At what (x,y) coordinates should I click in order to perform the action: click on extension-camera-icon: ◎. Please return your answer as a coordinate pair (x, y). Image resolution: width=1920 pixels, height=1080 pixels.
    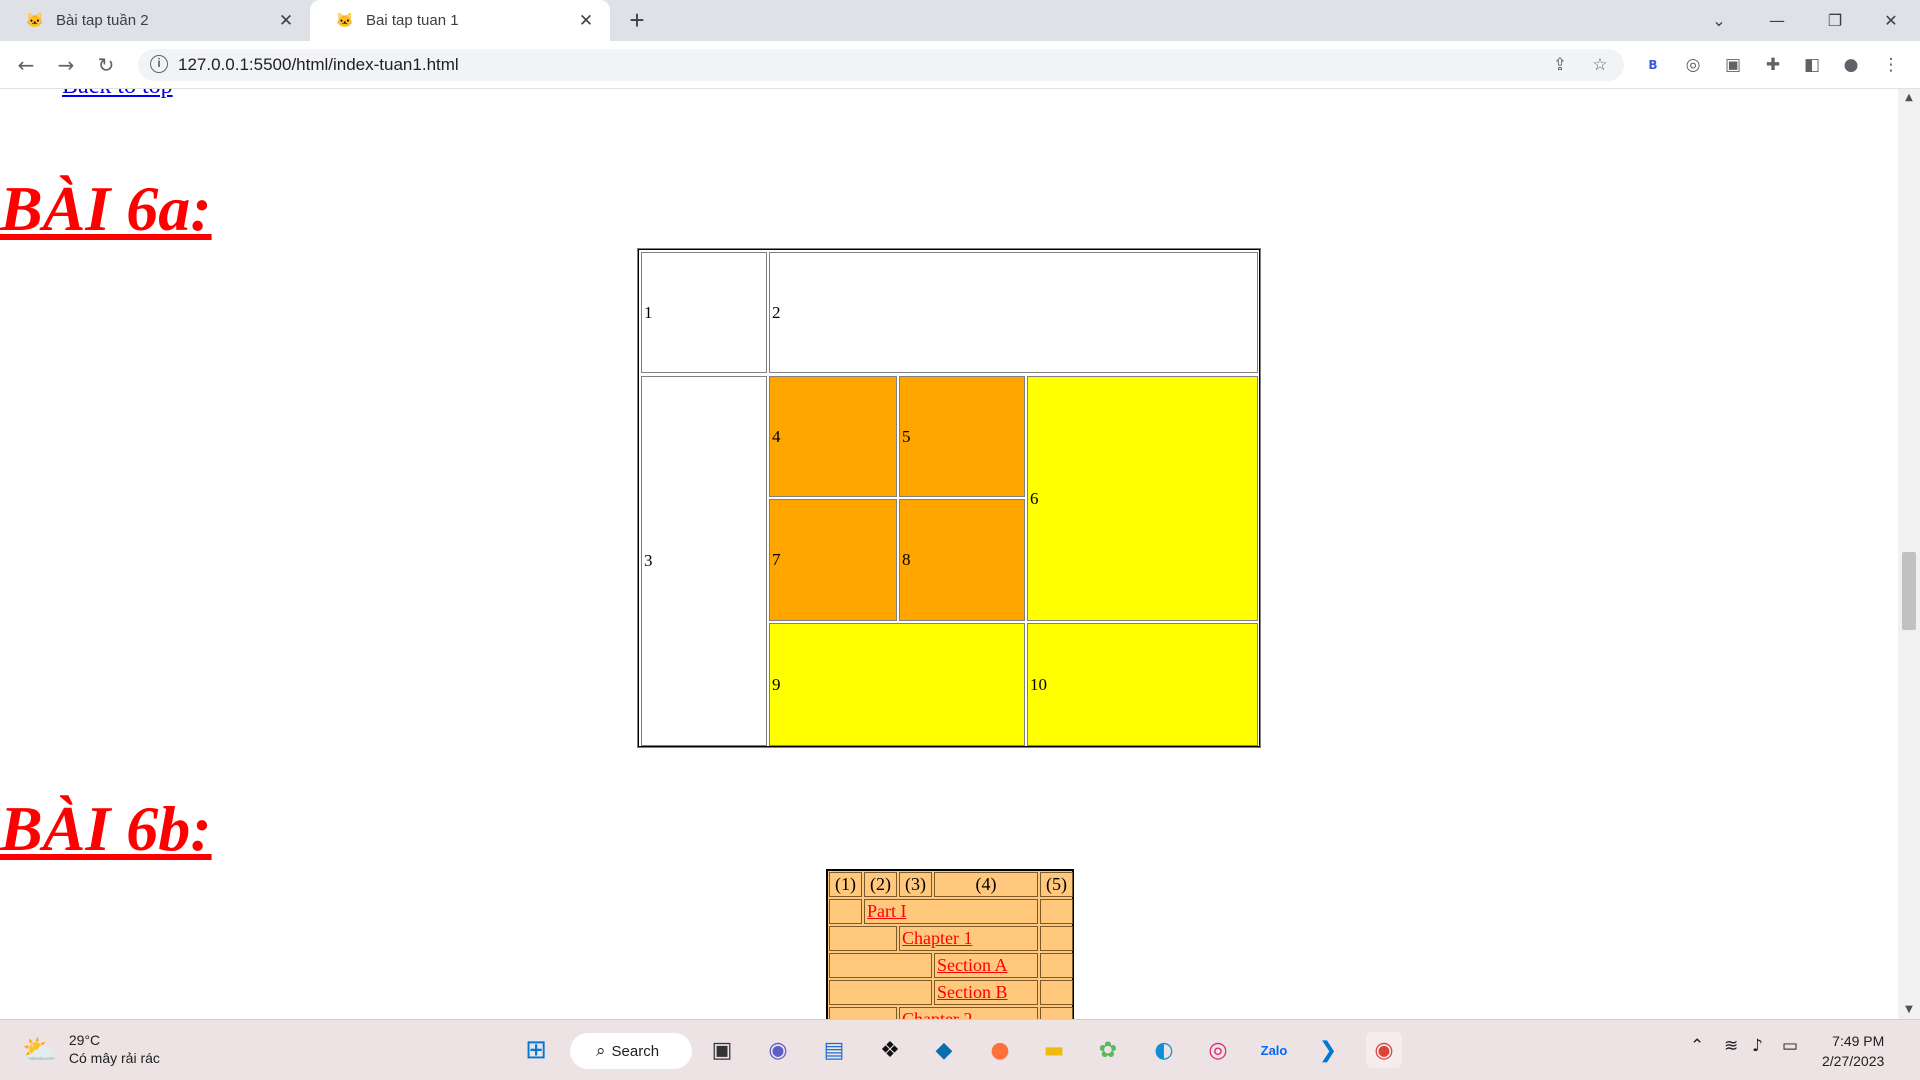
    Looking at the image, I should click on (1693, 65).